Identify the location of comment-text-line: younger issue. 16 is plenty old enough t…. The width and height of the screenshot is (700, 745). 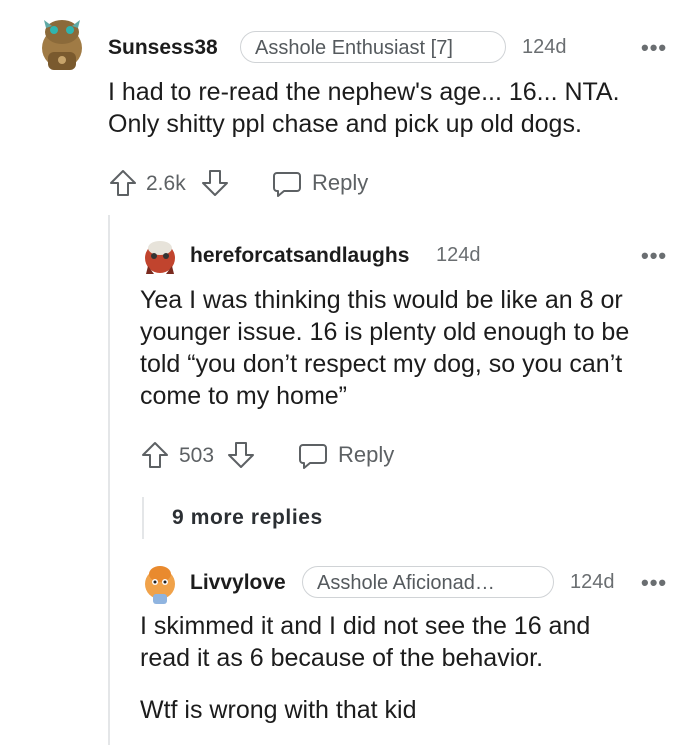
(385, 332).